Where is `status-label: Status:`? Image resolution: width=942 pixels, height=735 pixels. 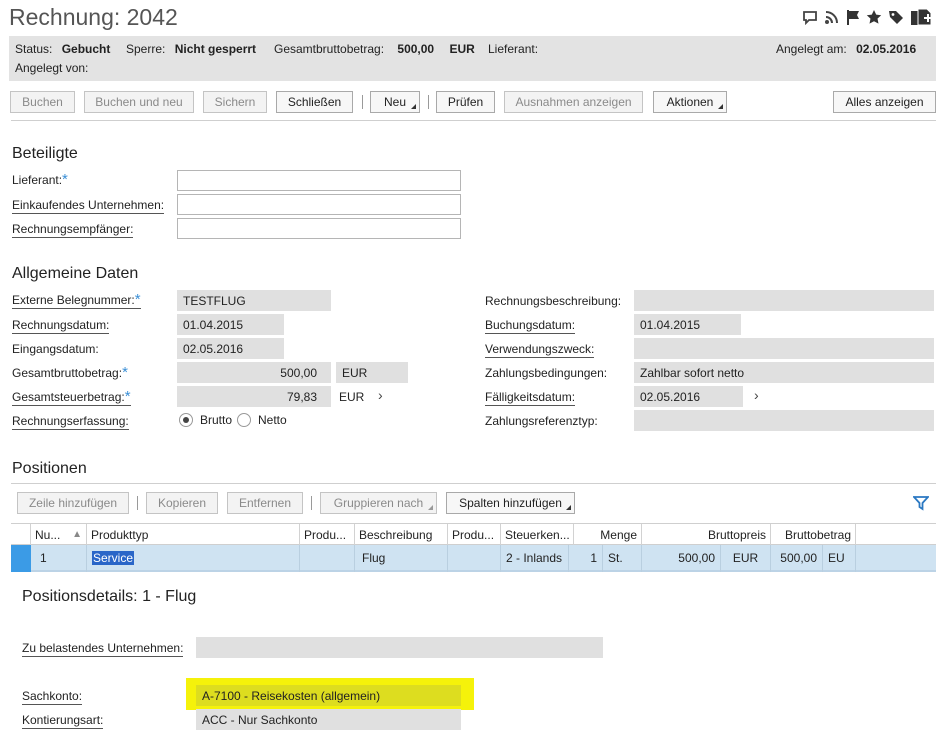 status-label: Status: is located at coordinates (34, 49).